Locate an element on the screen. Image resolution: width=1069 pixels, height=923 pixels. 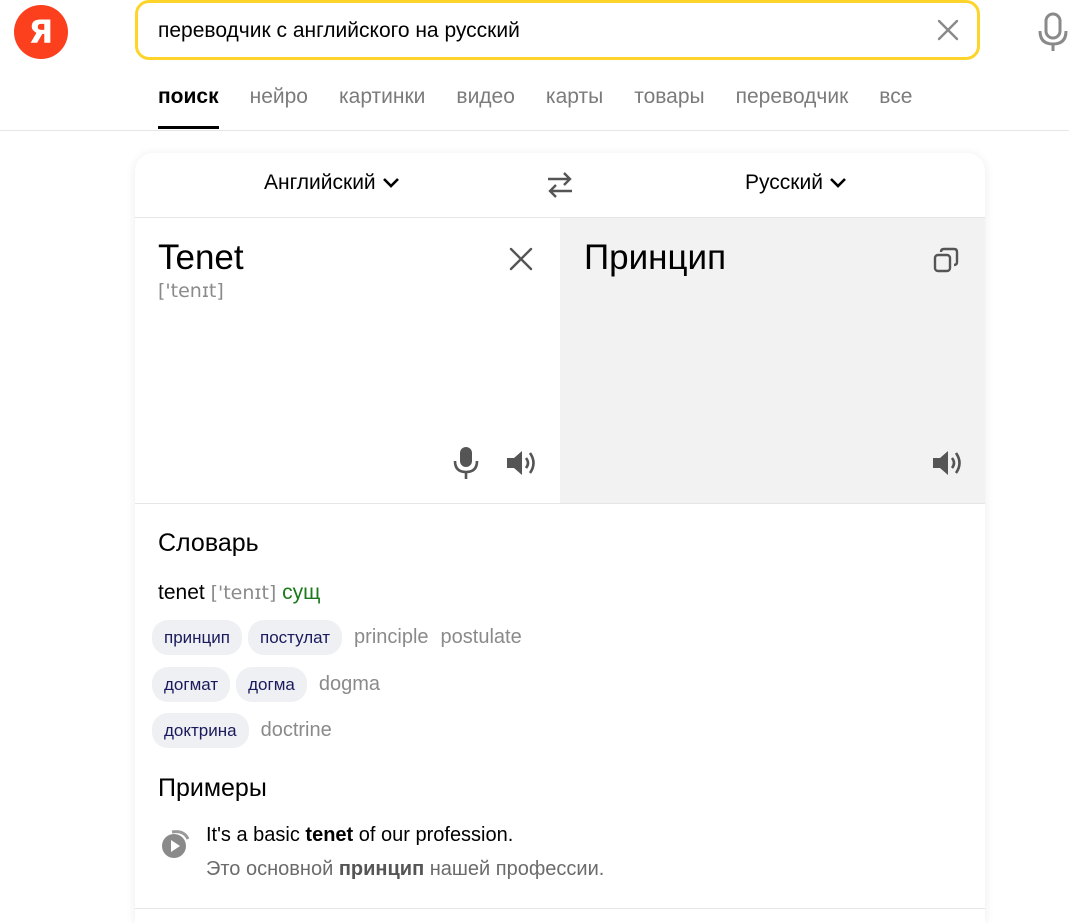
clear-search-icon is located at coordinates (948, 30).